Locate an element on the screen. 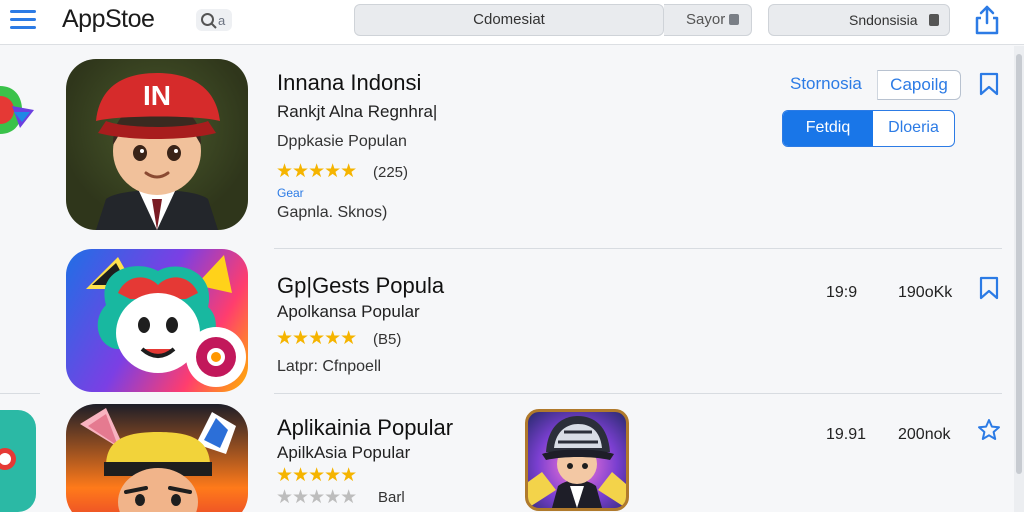 The height and width of the screenshot is (512, 1024). category-button: Capoilg is located at coordinates (919, 85).